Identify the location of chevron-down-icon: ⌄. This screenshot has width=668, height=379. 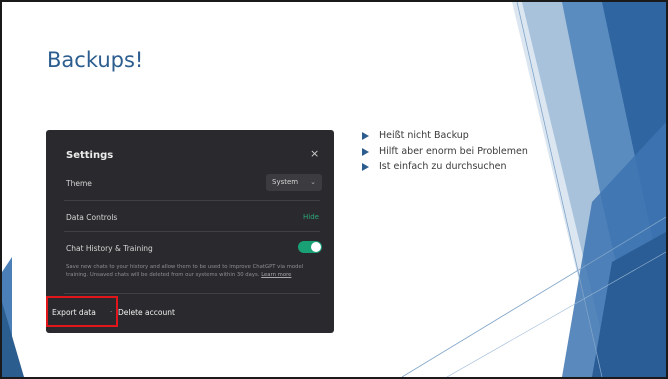
(313, 182).